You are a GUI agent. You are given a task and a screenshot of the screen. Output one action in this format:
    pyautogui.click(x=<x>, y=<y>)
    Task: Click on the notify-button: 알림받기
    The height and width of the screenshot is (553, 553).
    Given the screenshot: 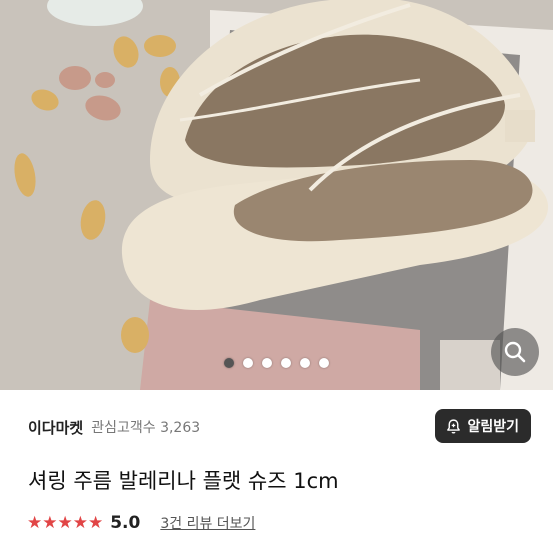 What is the action you would take?
    pyautogui.click(x=483, y=426)
    